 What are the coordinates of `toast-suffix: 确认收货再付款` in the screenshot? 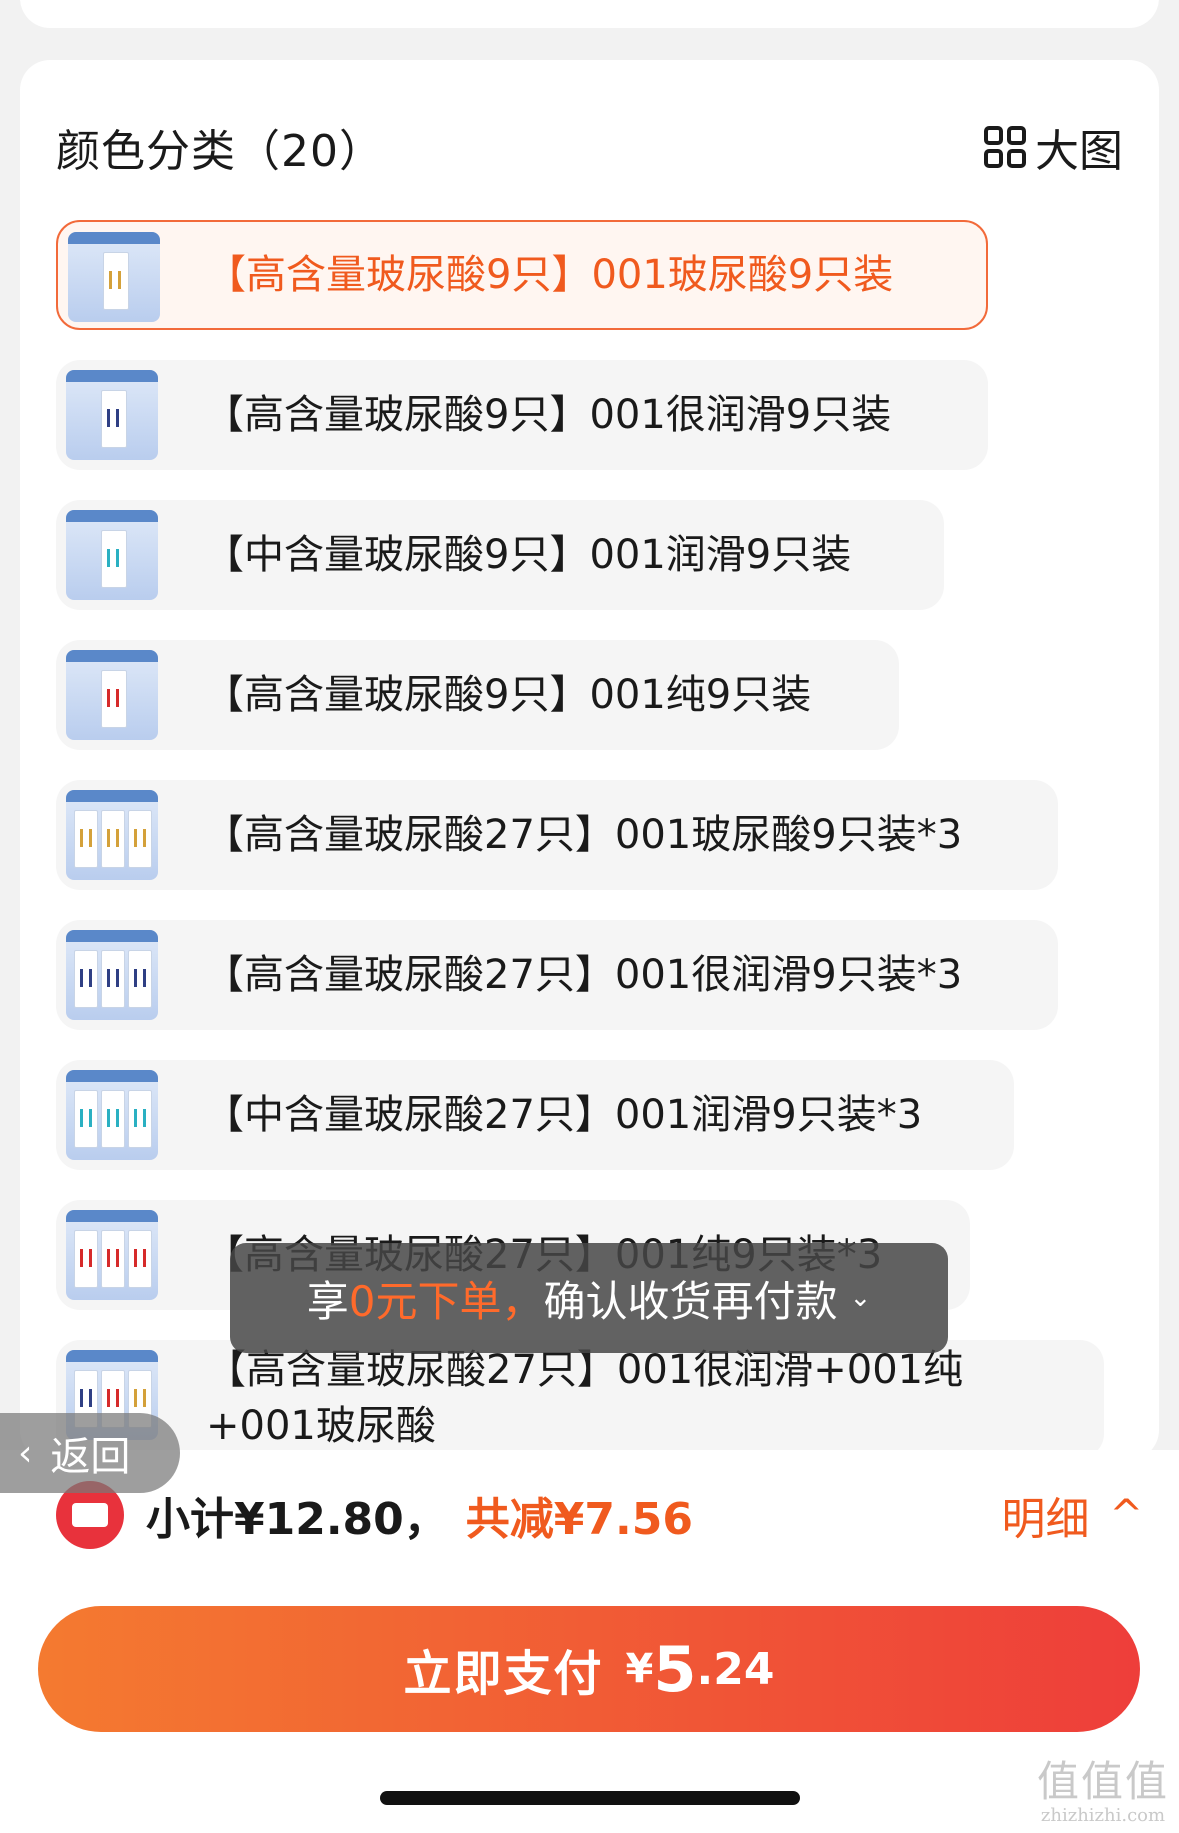 It's located at (690, 1301).